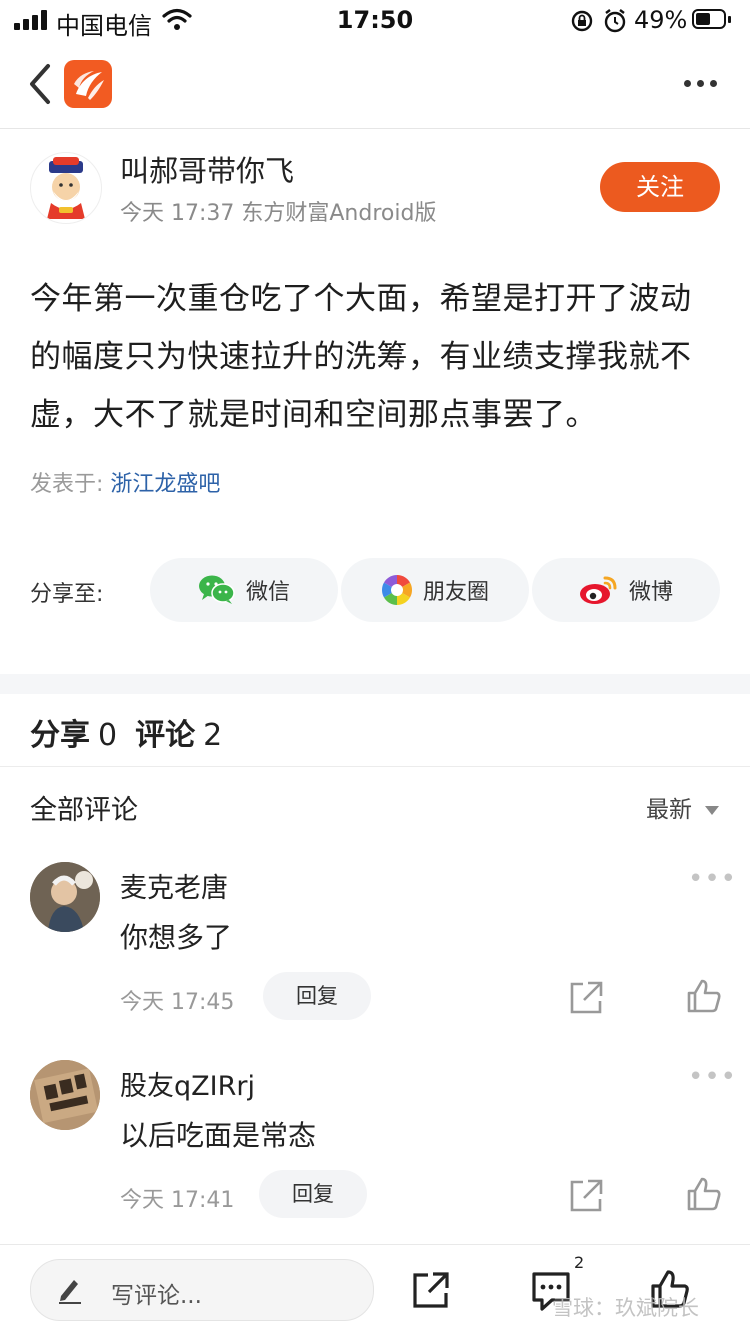  Describe the element at coordinates (174, 885) in the screenshot. I see `comment-author: 麦克老唐` at that location.